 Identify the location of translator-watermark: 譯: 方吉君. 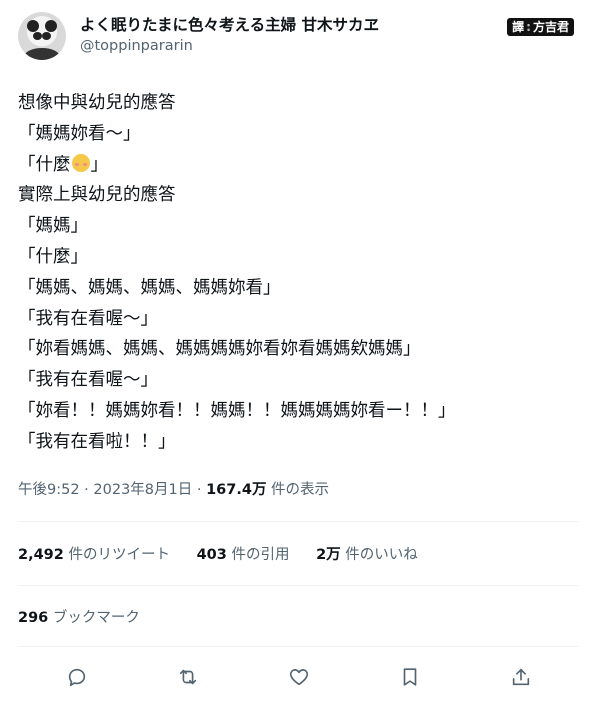
(540, 27).